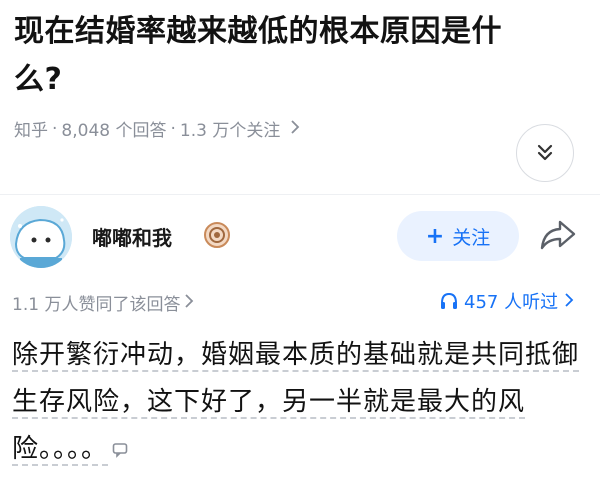 The image size is (600, 481). I want to click on share-icon, so click(558, 235).